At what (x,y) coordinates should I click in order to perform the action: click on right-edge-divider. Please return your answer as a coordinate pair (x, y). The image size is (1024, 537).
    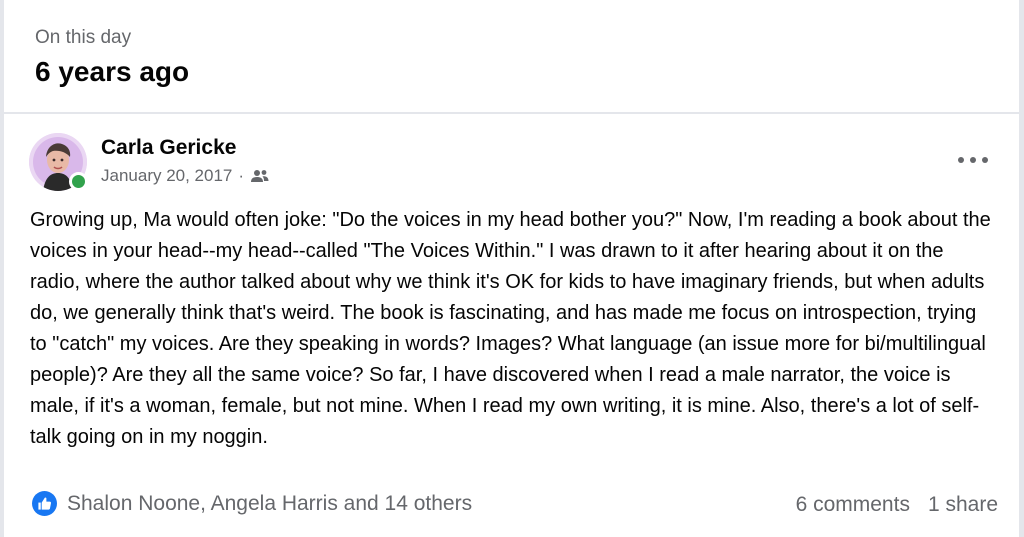
    Looking at the image, I should click on (1021, 268).